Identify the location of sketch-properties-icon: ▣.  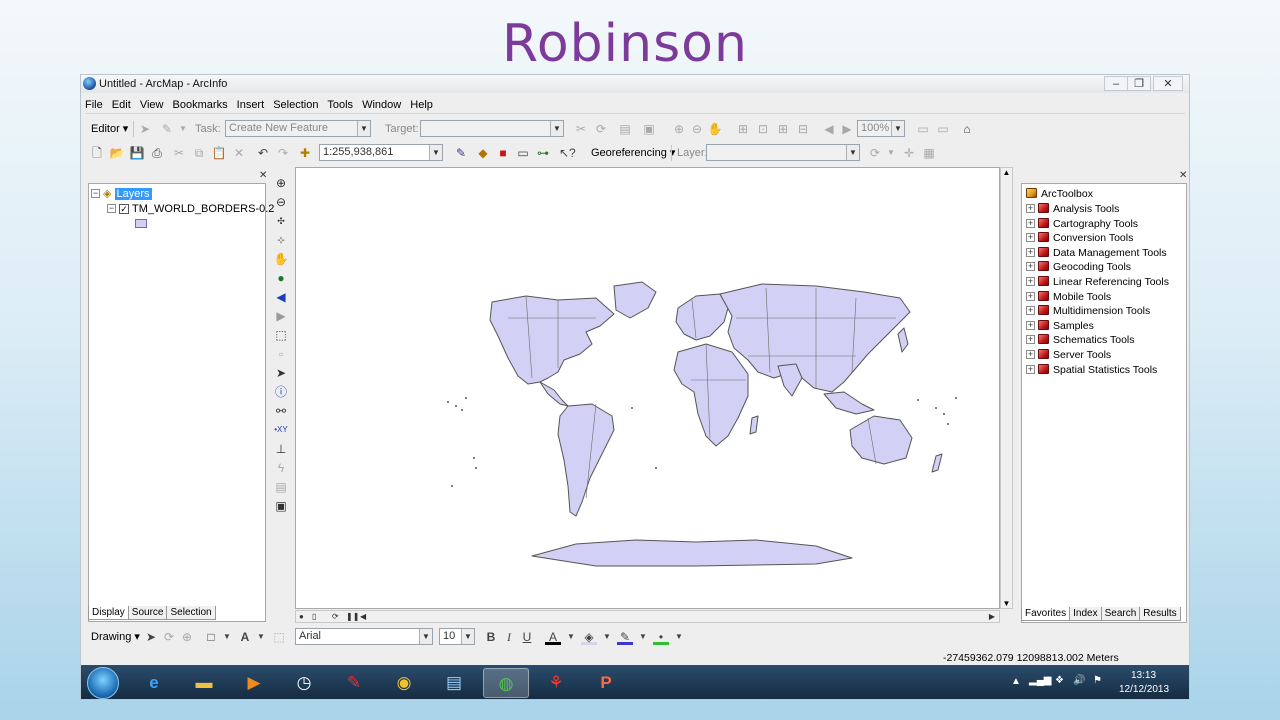
(649, 129).